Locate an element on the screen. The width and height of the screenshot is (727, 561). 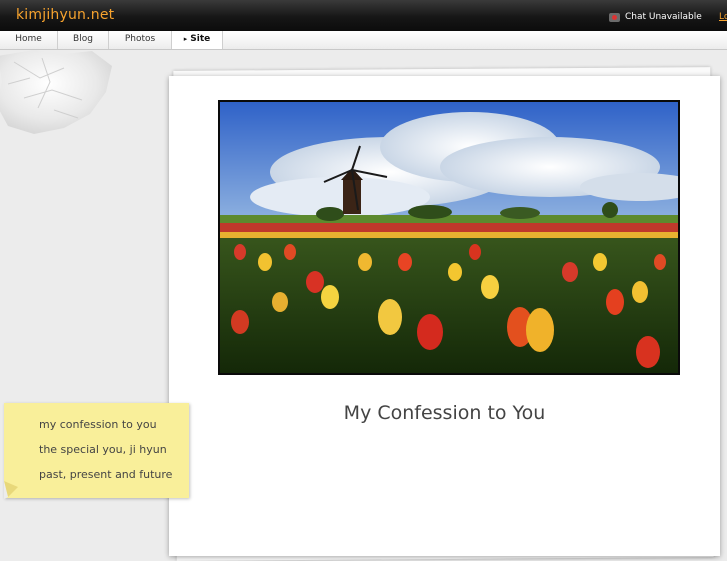
chat-icon is located at coordinates (614, 17).